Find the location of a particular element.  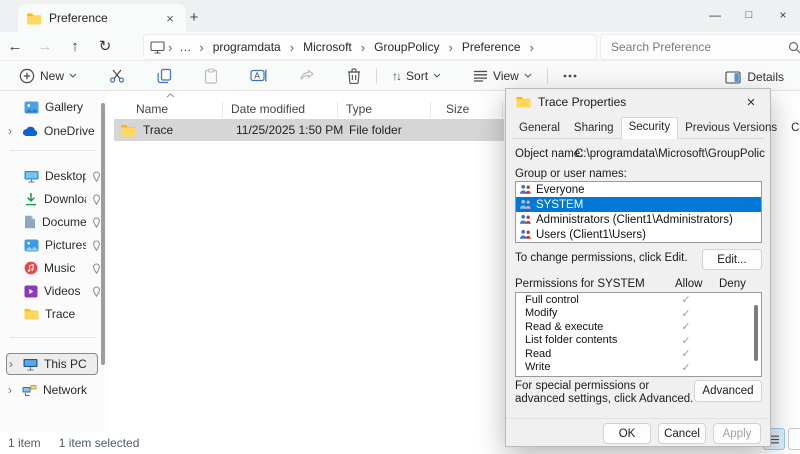

dialog-title-bar: Trace Properties × is located at coordinates (638, 102).